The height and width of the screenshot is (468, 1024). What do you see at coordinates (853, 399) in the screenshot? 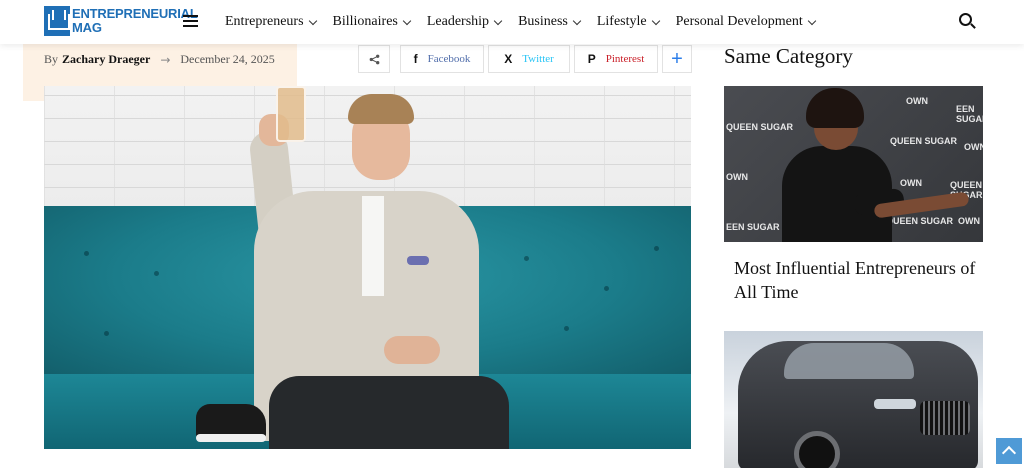
I see `sidebar-item-image` at bounding box center [853, 399].